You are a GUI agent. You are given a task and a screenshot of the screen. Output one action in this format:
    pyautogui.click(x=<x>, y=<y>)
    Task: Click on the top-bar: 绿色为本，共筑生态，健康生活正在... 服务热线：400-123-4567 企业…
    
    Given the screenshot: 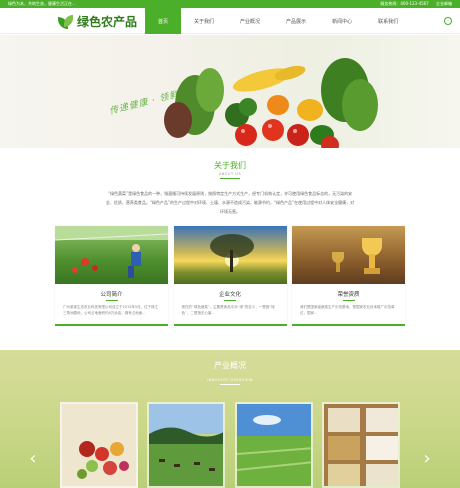 What is the action you would take?
    pyautogui.click(x=230, y=4)
    